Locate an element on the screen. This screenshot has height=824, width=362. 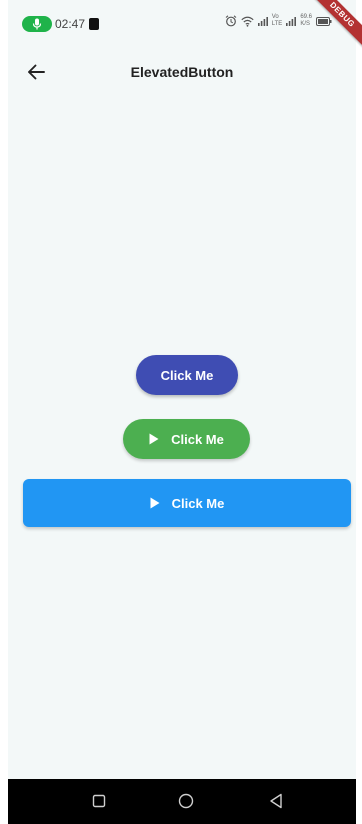
wifi-icon is located at coordinates (247, 21).